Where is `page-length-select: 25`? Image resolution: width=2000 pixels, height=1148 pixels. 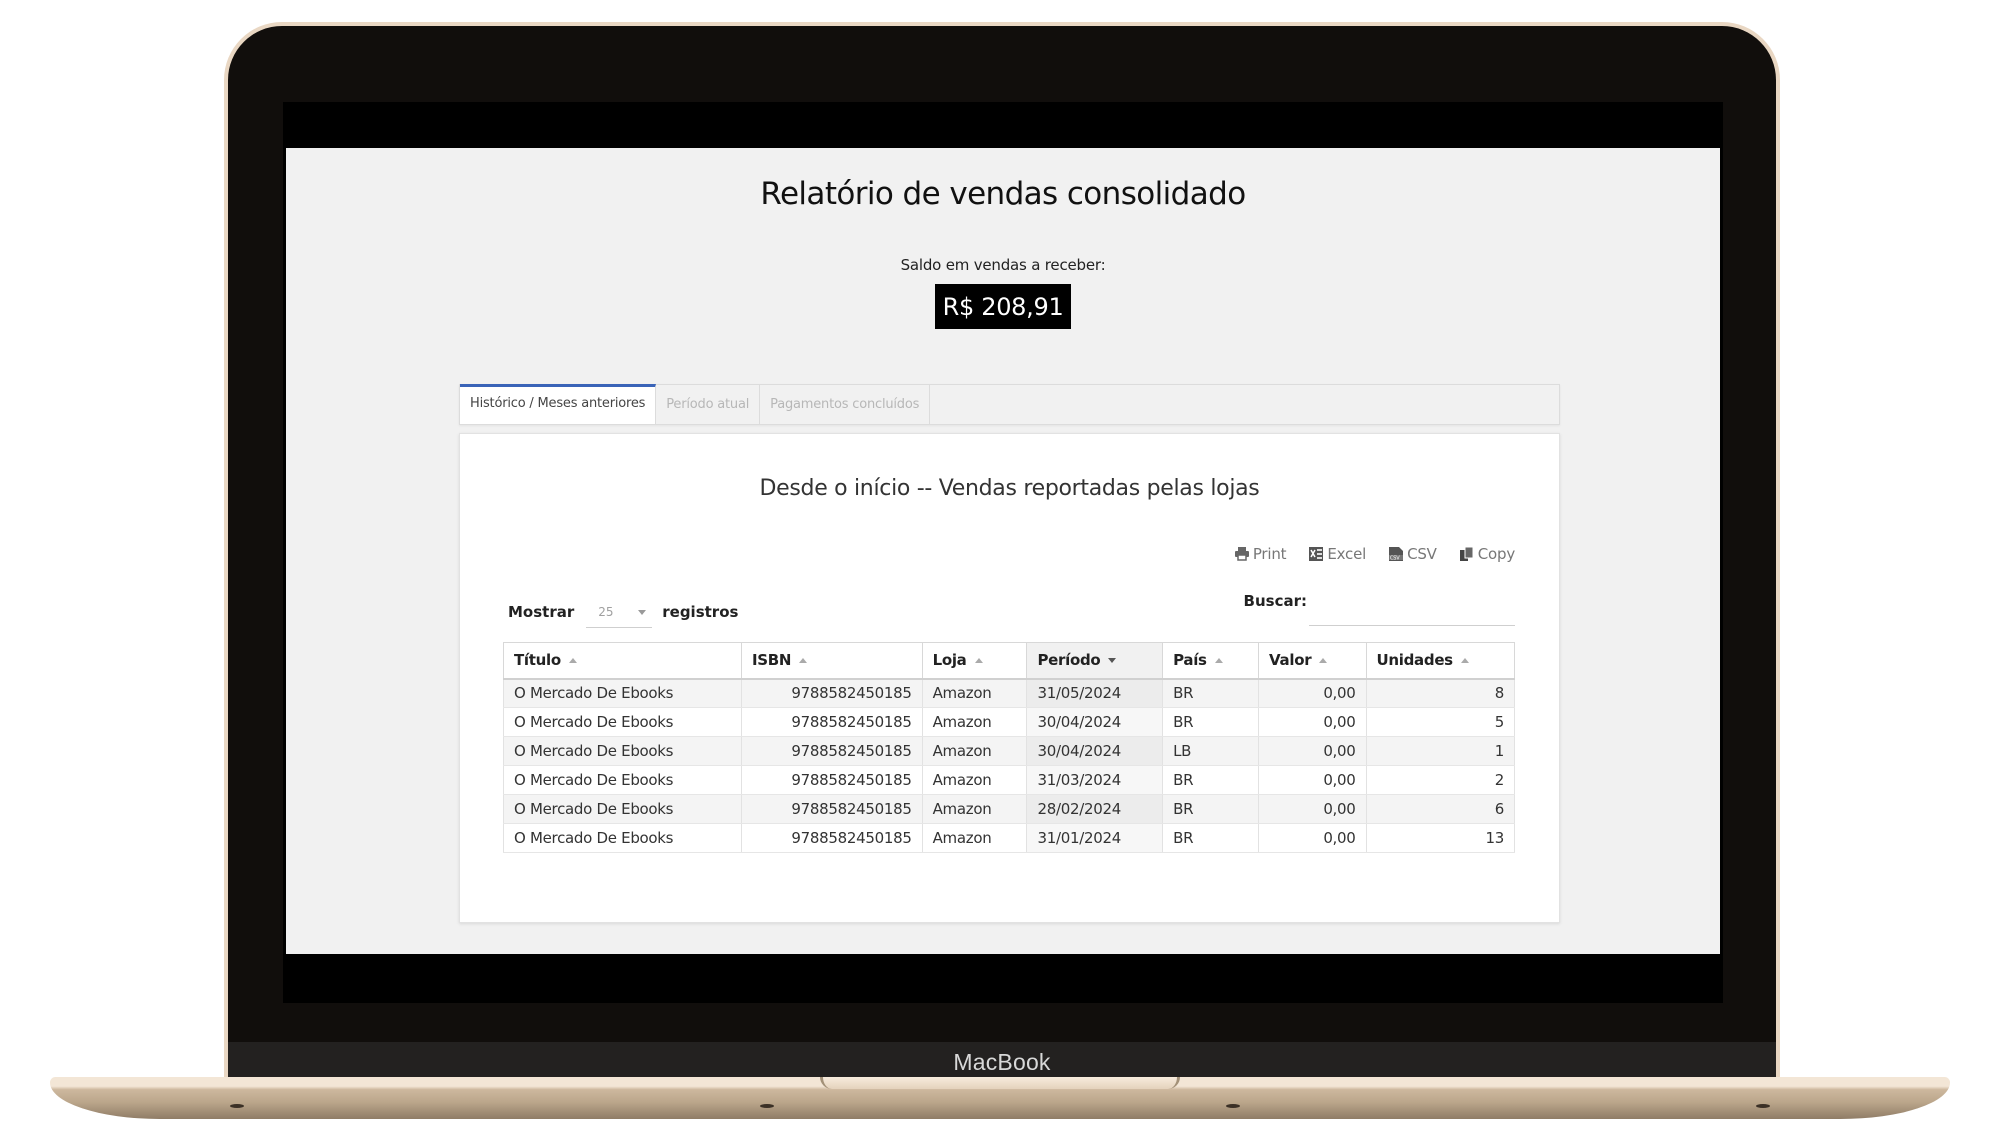
page-length-select: 25 is located at coordinates (619, 612).